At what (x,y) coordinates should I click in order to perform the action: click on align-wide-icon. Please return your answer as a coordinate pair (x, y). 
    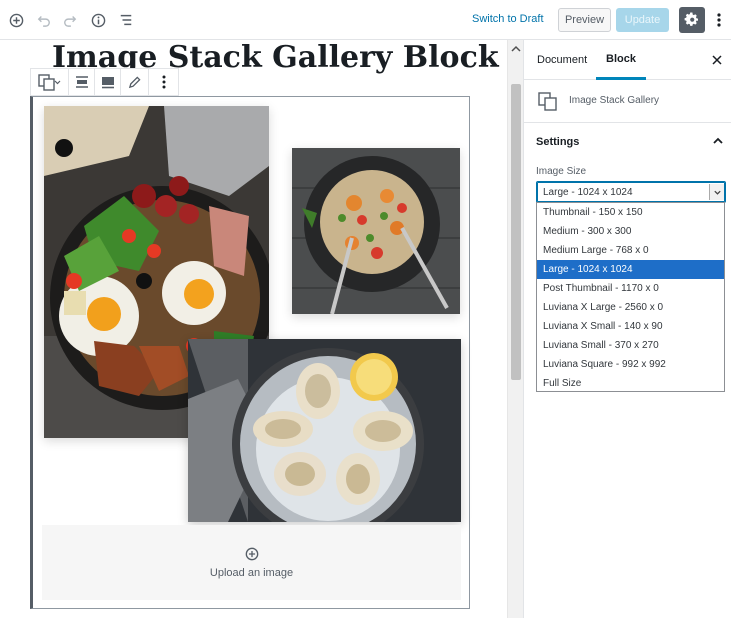
    Looking at the image, I should click on (81, 82).